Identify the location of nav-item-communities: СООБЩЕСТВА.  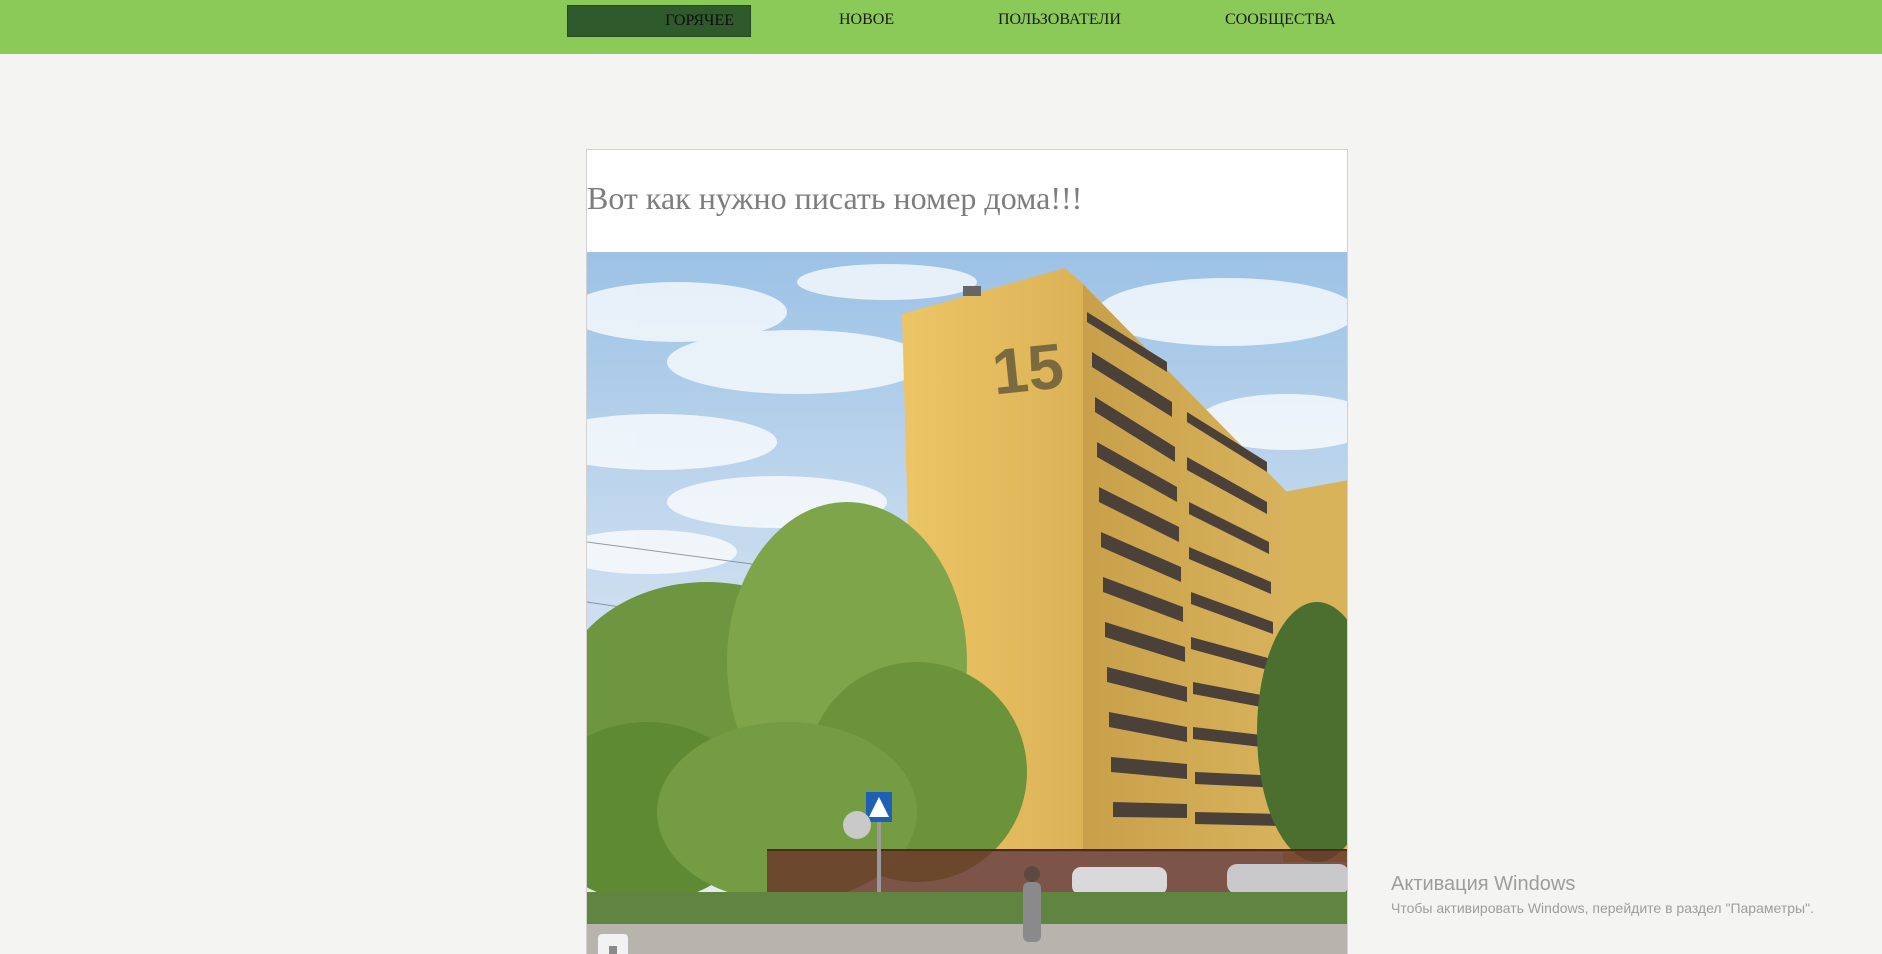
(1280, 21).